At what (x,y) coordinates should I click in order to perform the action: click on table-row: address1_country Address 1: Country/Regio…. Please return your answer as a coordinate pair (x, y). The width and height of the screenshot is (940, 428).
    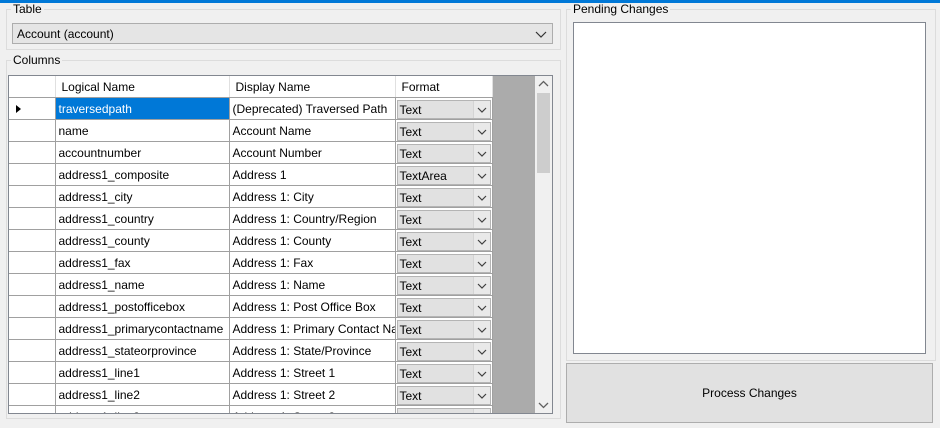
    Looking at the image, I should click on (251, 218).